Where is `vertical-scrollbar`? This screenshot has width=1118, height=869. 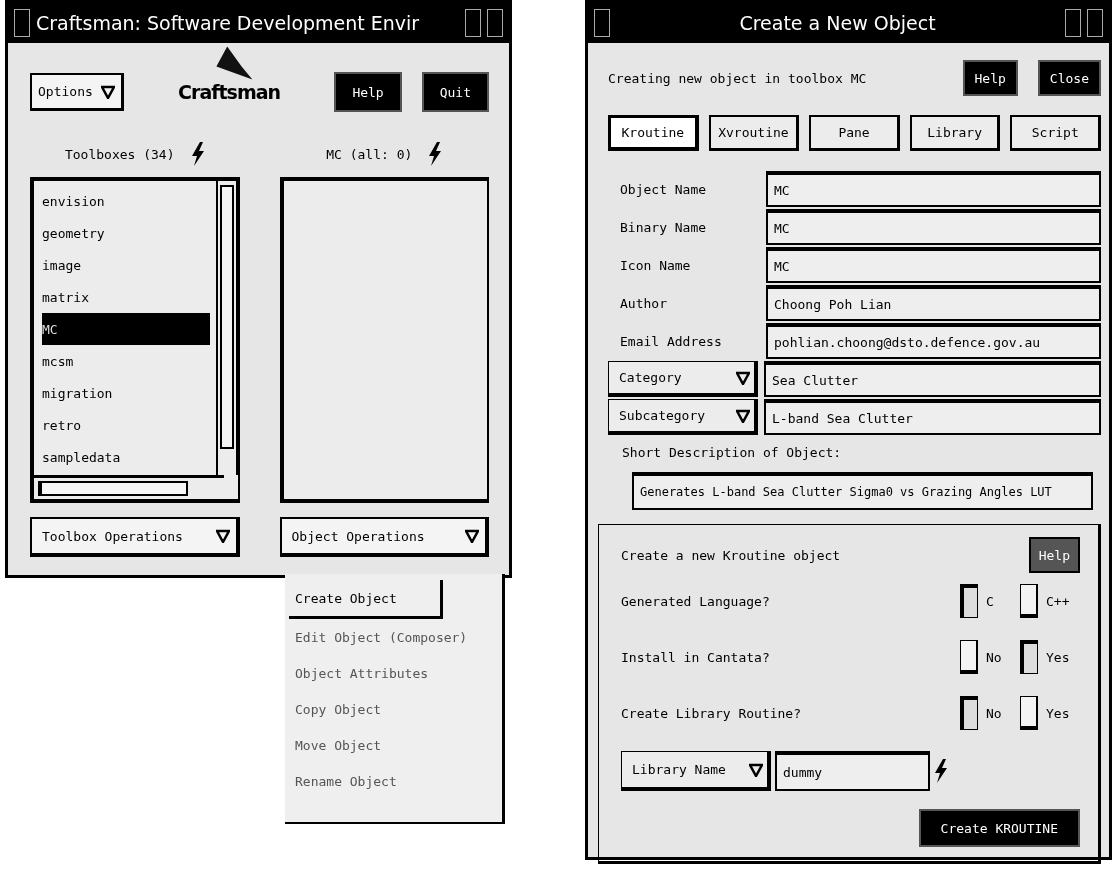 vertical-scrollbar is located at coordinates (226, 328).